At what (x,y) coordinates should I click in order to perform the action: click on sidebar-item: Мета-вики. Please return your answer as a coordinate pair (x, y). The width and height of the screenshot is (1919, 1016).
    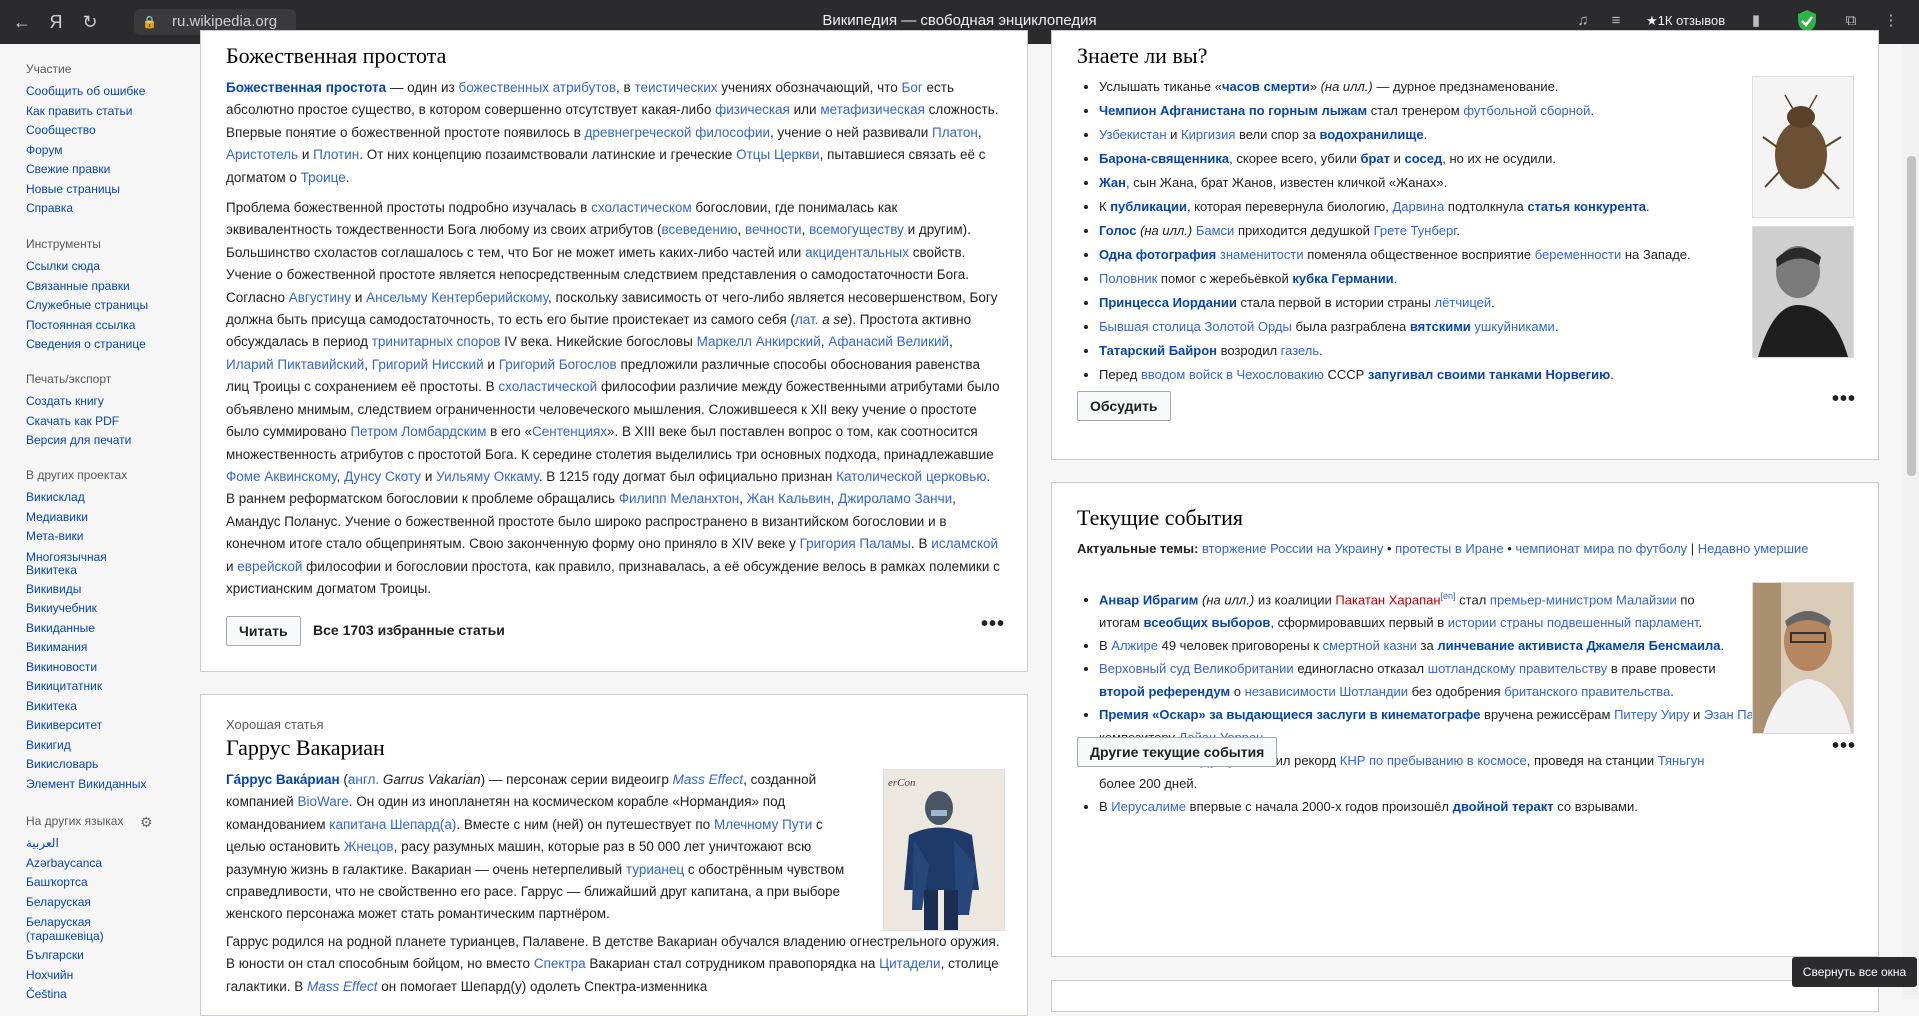
    Looking at the image, I should click on (86, 537).